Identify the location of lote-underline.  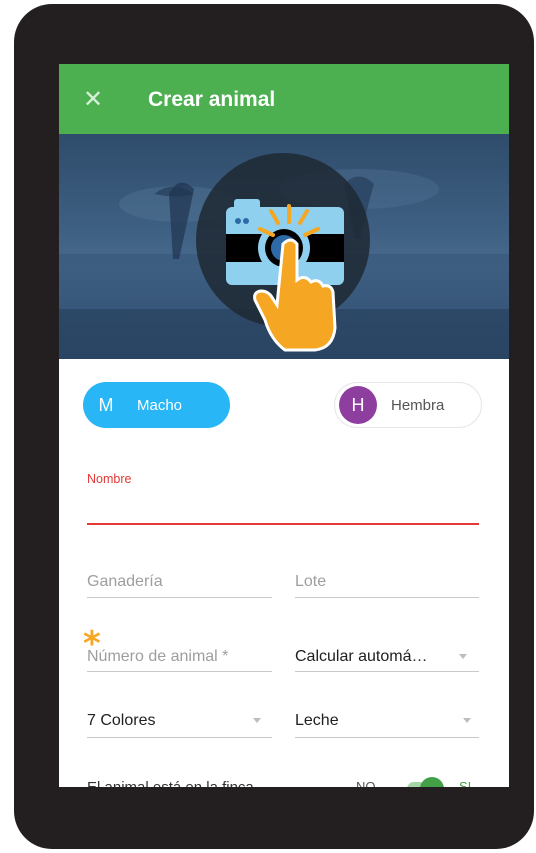
(387, 597).